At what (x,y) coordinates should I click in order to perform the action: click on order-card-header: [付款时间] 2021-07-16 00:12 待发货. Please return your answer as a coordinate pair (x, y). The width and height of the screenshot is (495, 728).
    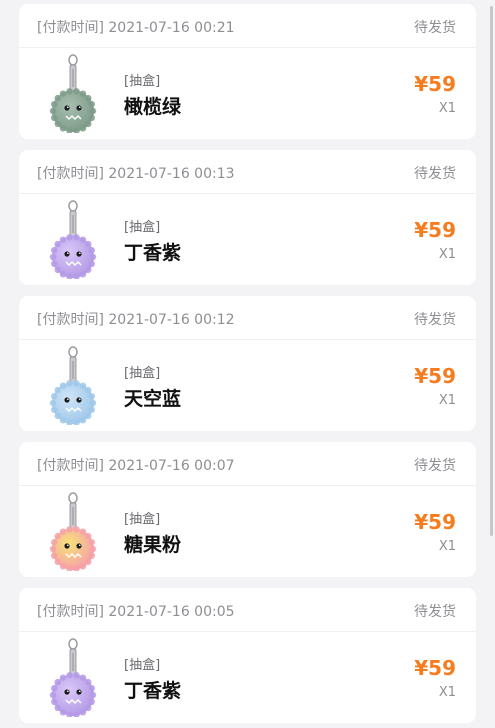
    Looking at the image, I should click on (247, 318).